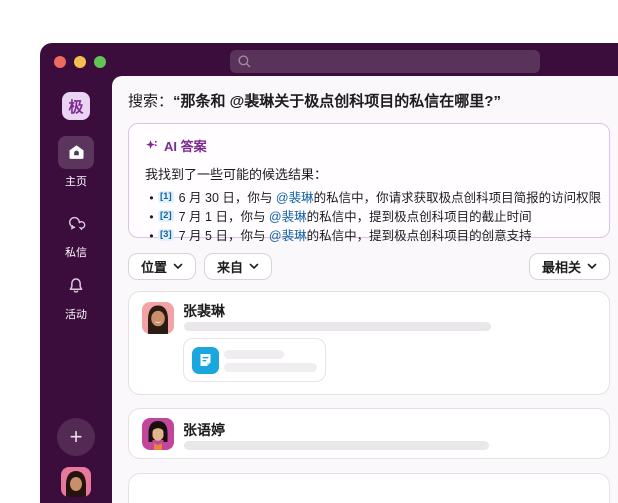 The image size is (618, 503). Describe the element at coordinates (76, 152) in the screenshot. I see `home-icon` at that location.